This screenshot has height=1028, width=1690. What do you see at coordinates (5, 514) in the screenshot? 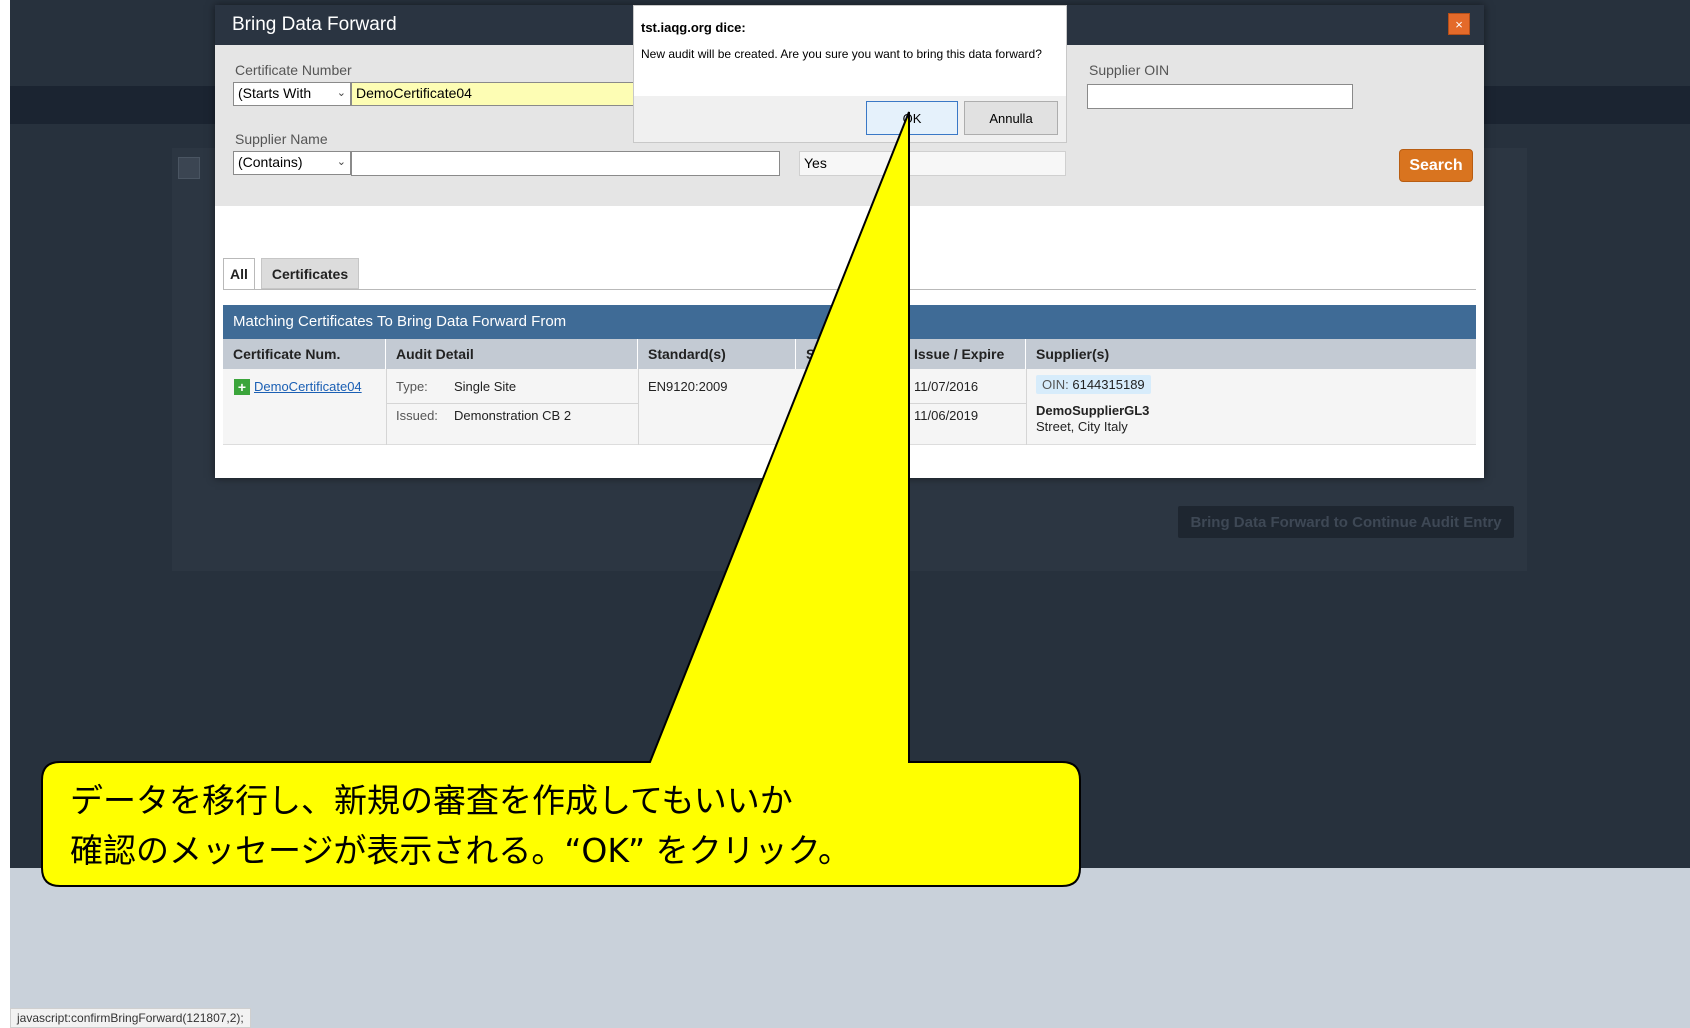
I see `window-left-edge` at bounding box center [5, 514].